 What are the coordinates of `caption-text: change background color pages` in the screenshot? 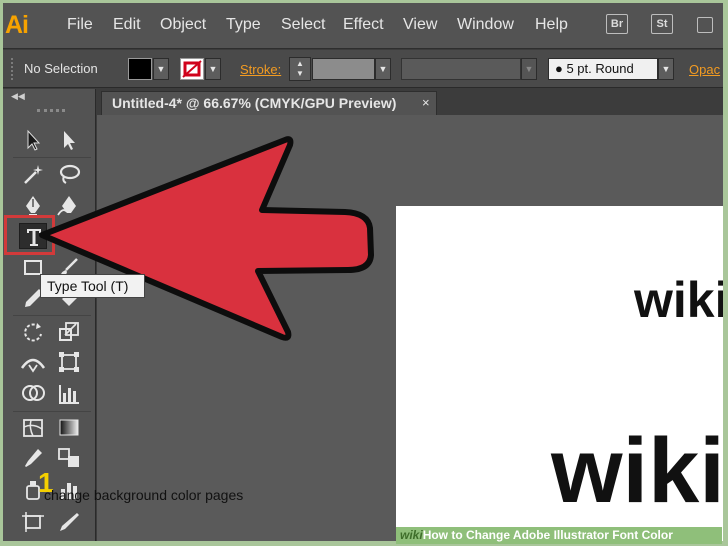 It's located at (144, 495).